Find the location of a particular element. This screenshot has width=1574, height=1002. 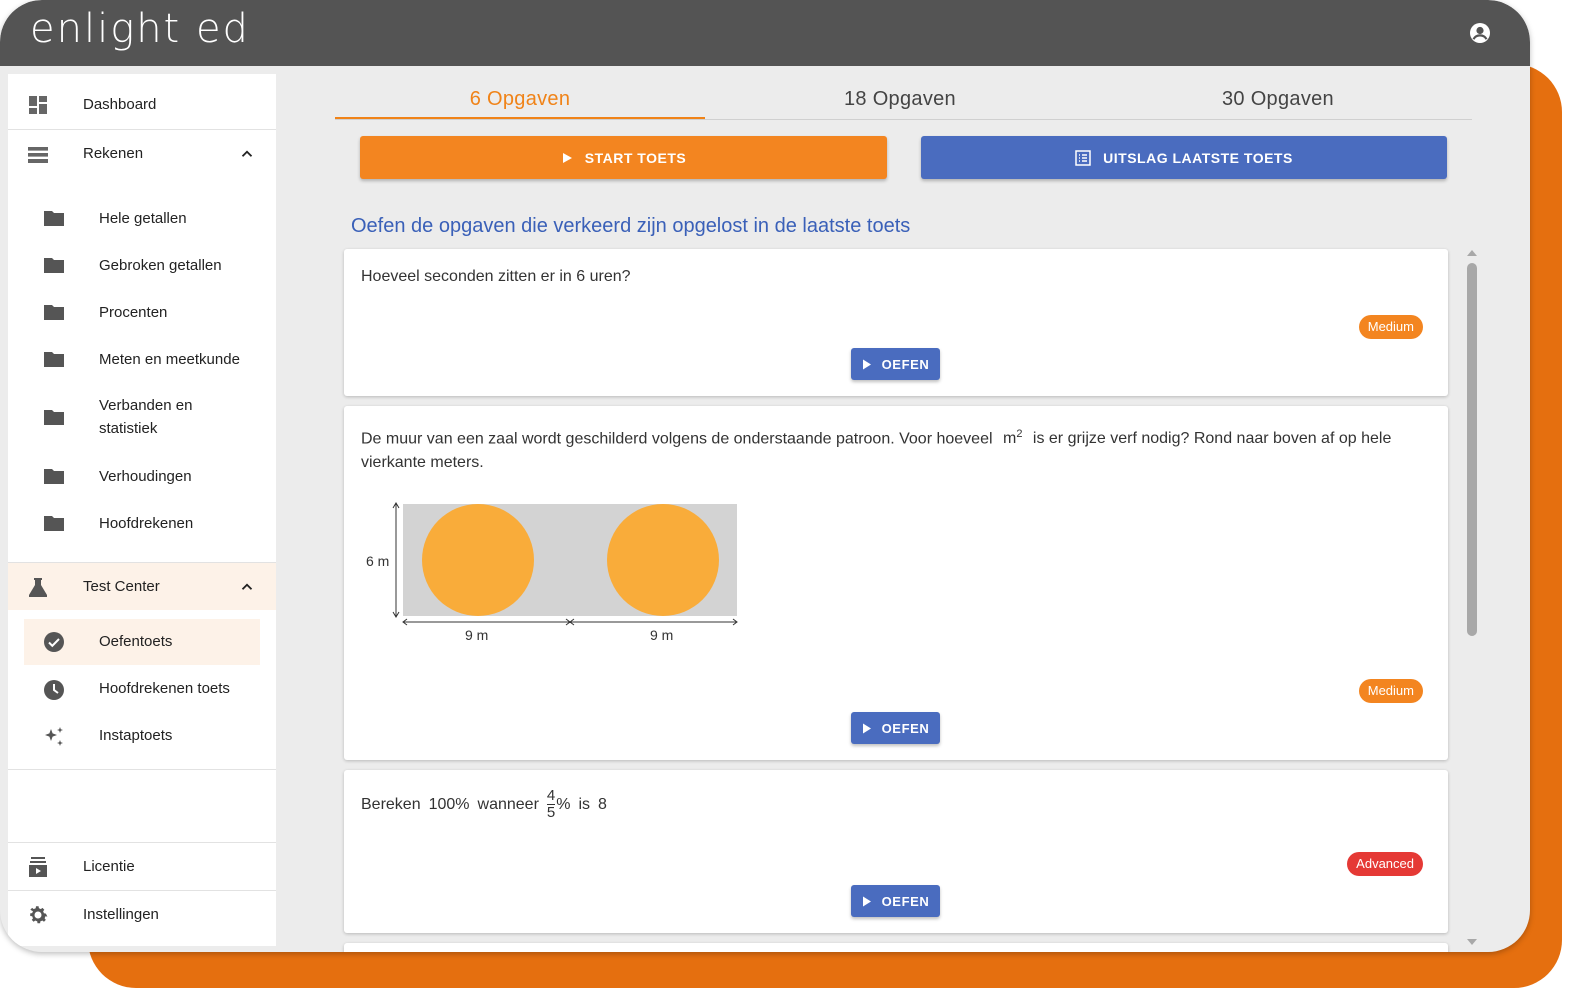

clock-icon is located at coordinates (54, 690).